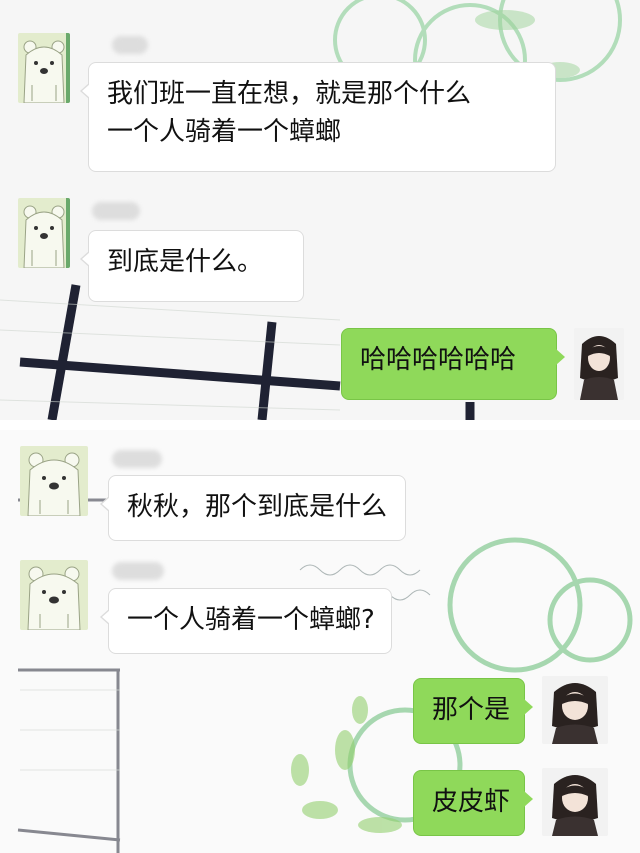 The width and height of the screenshot is (640, 853). I want to click on message-bubble-incoming: 一个人骑着一个蟑螂?, so click(246, 621).